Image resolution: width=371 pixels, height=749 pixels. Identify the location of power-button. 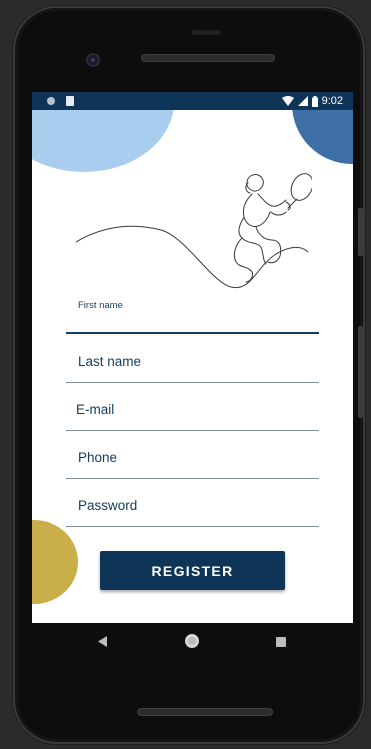
(360, 232).